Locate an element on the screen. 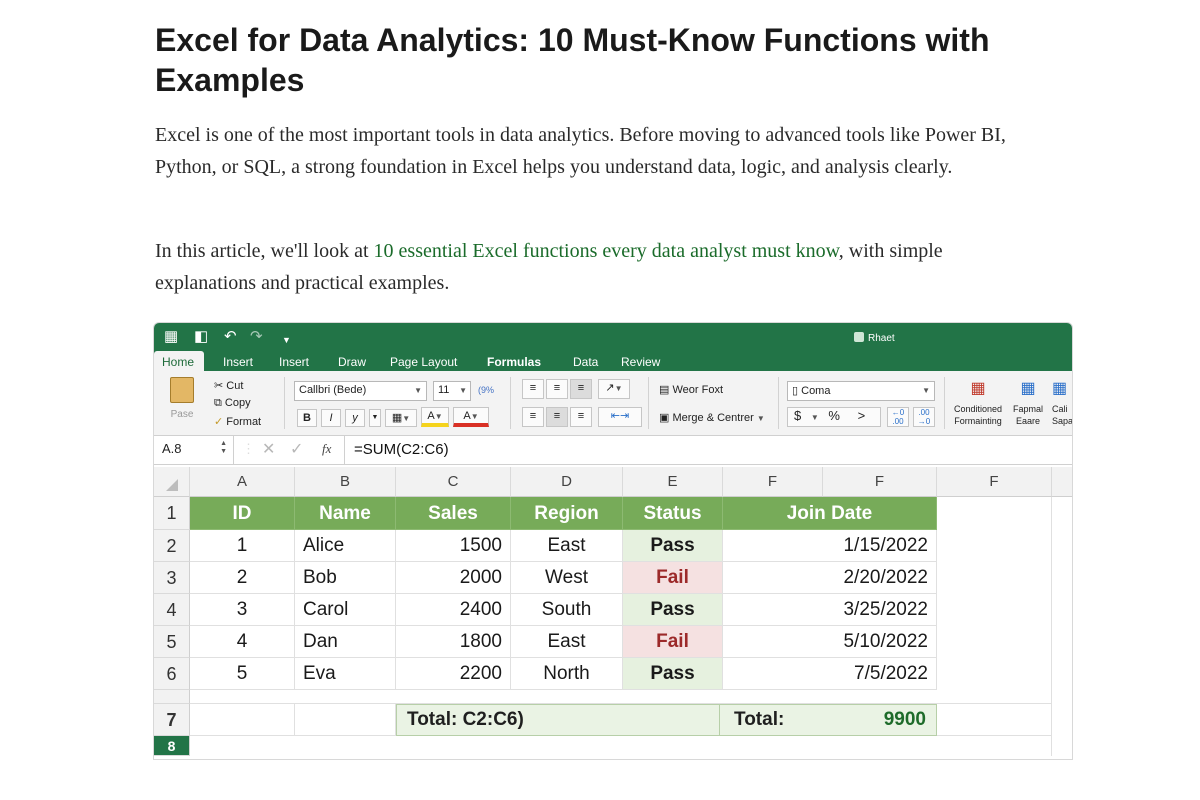  save-icon: ◧ is located at coordinates (201, 337).